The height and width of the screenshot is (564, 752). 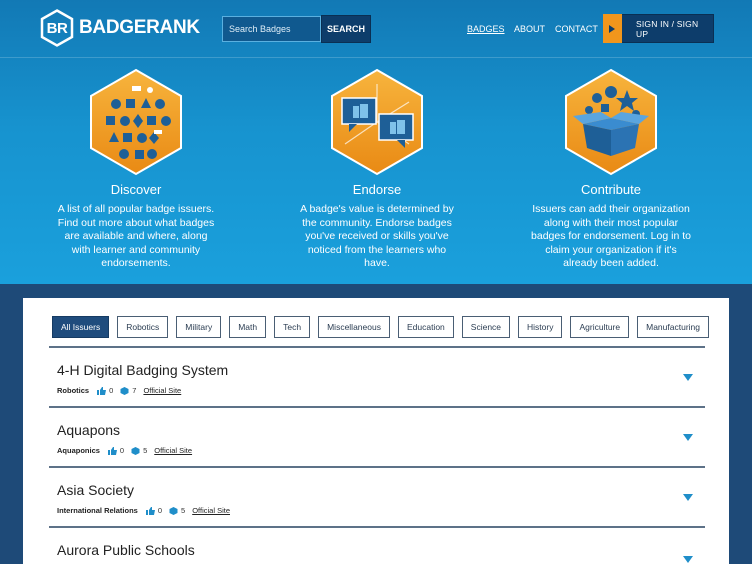 I want to click on issuer-row: Aurora Public Schools, so click(x=377, y=546).